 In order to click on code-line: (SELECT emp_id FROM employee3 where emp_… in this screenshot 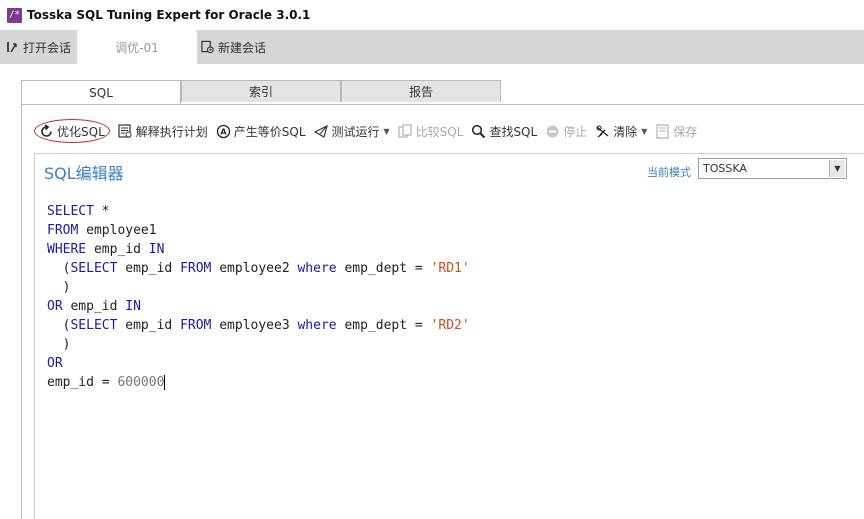, I will do `click(258, 325)`.